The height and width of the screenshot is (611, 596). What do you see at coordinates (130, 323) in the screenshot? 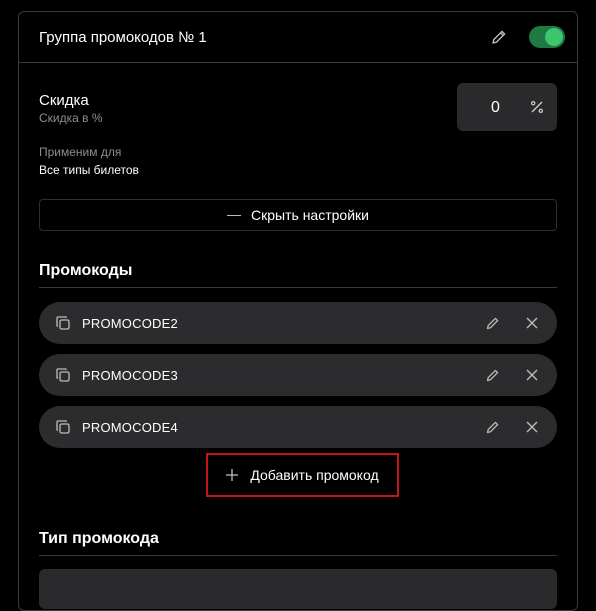
I see `promo-code: PROMOCODE2` at bounding box center [130, 323].